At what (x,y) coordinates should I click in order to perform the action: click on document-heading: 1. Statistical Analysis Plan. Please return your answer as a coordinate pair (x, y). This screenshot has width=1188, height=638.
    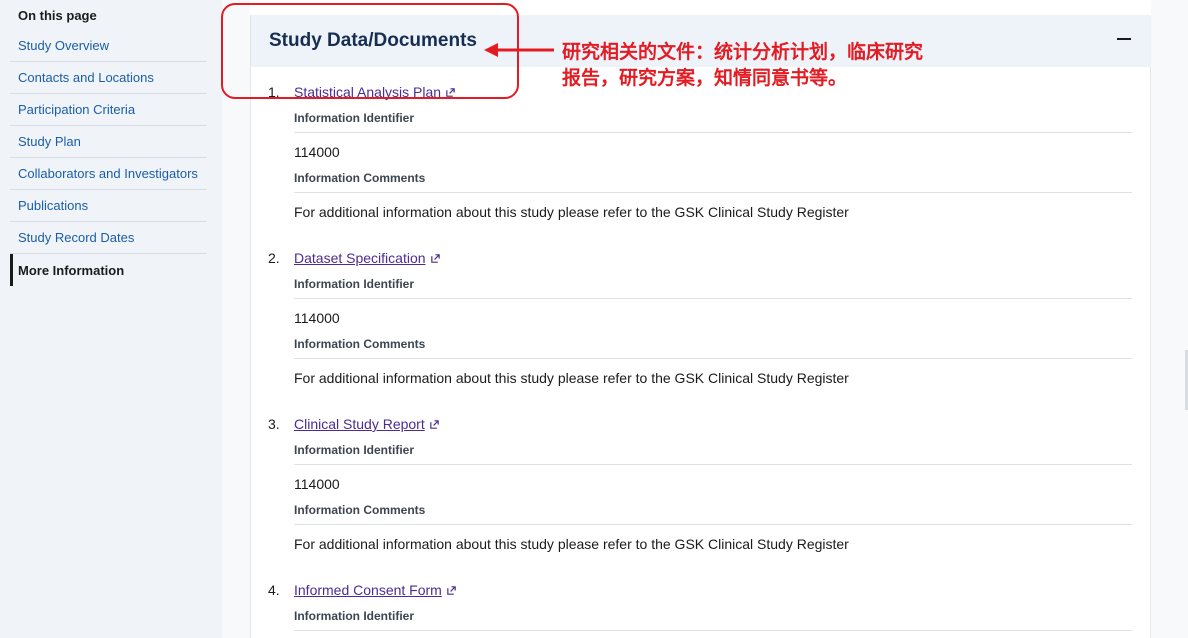
    Looking at the image, I should click on (362, 92).